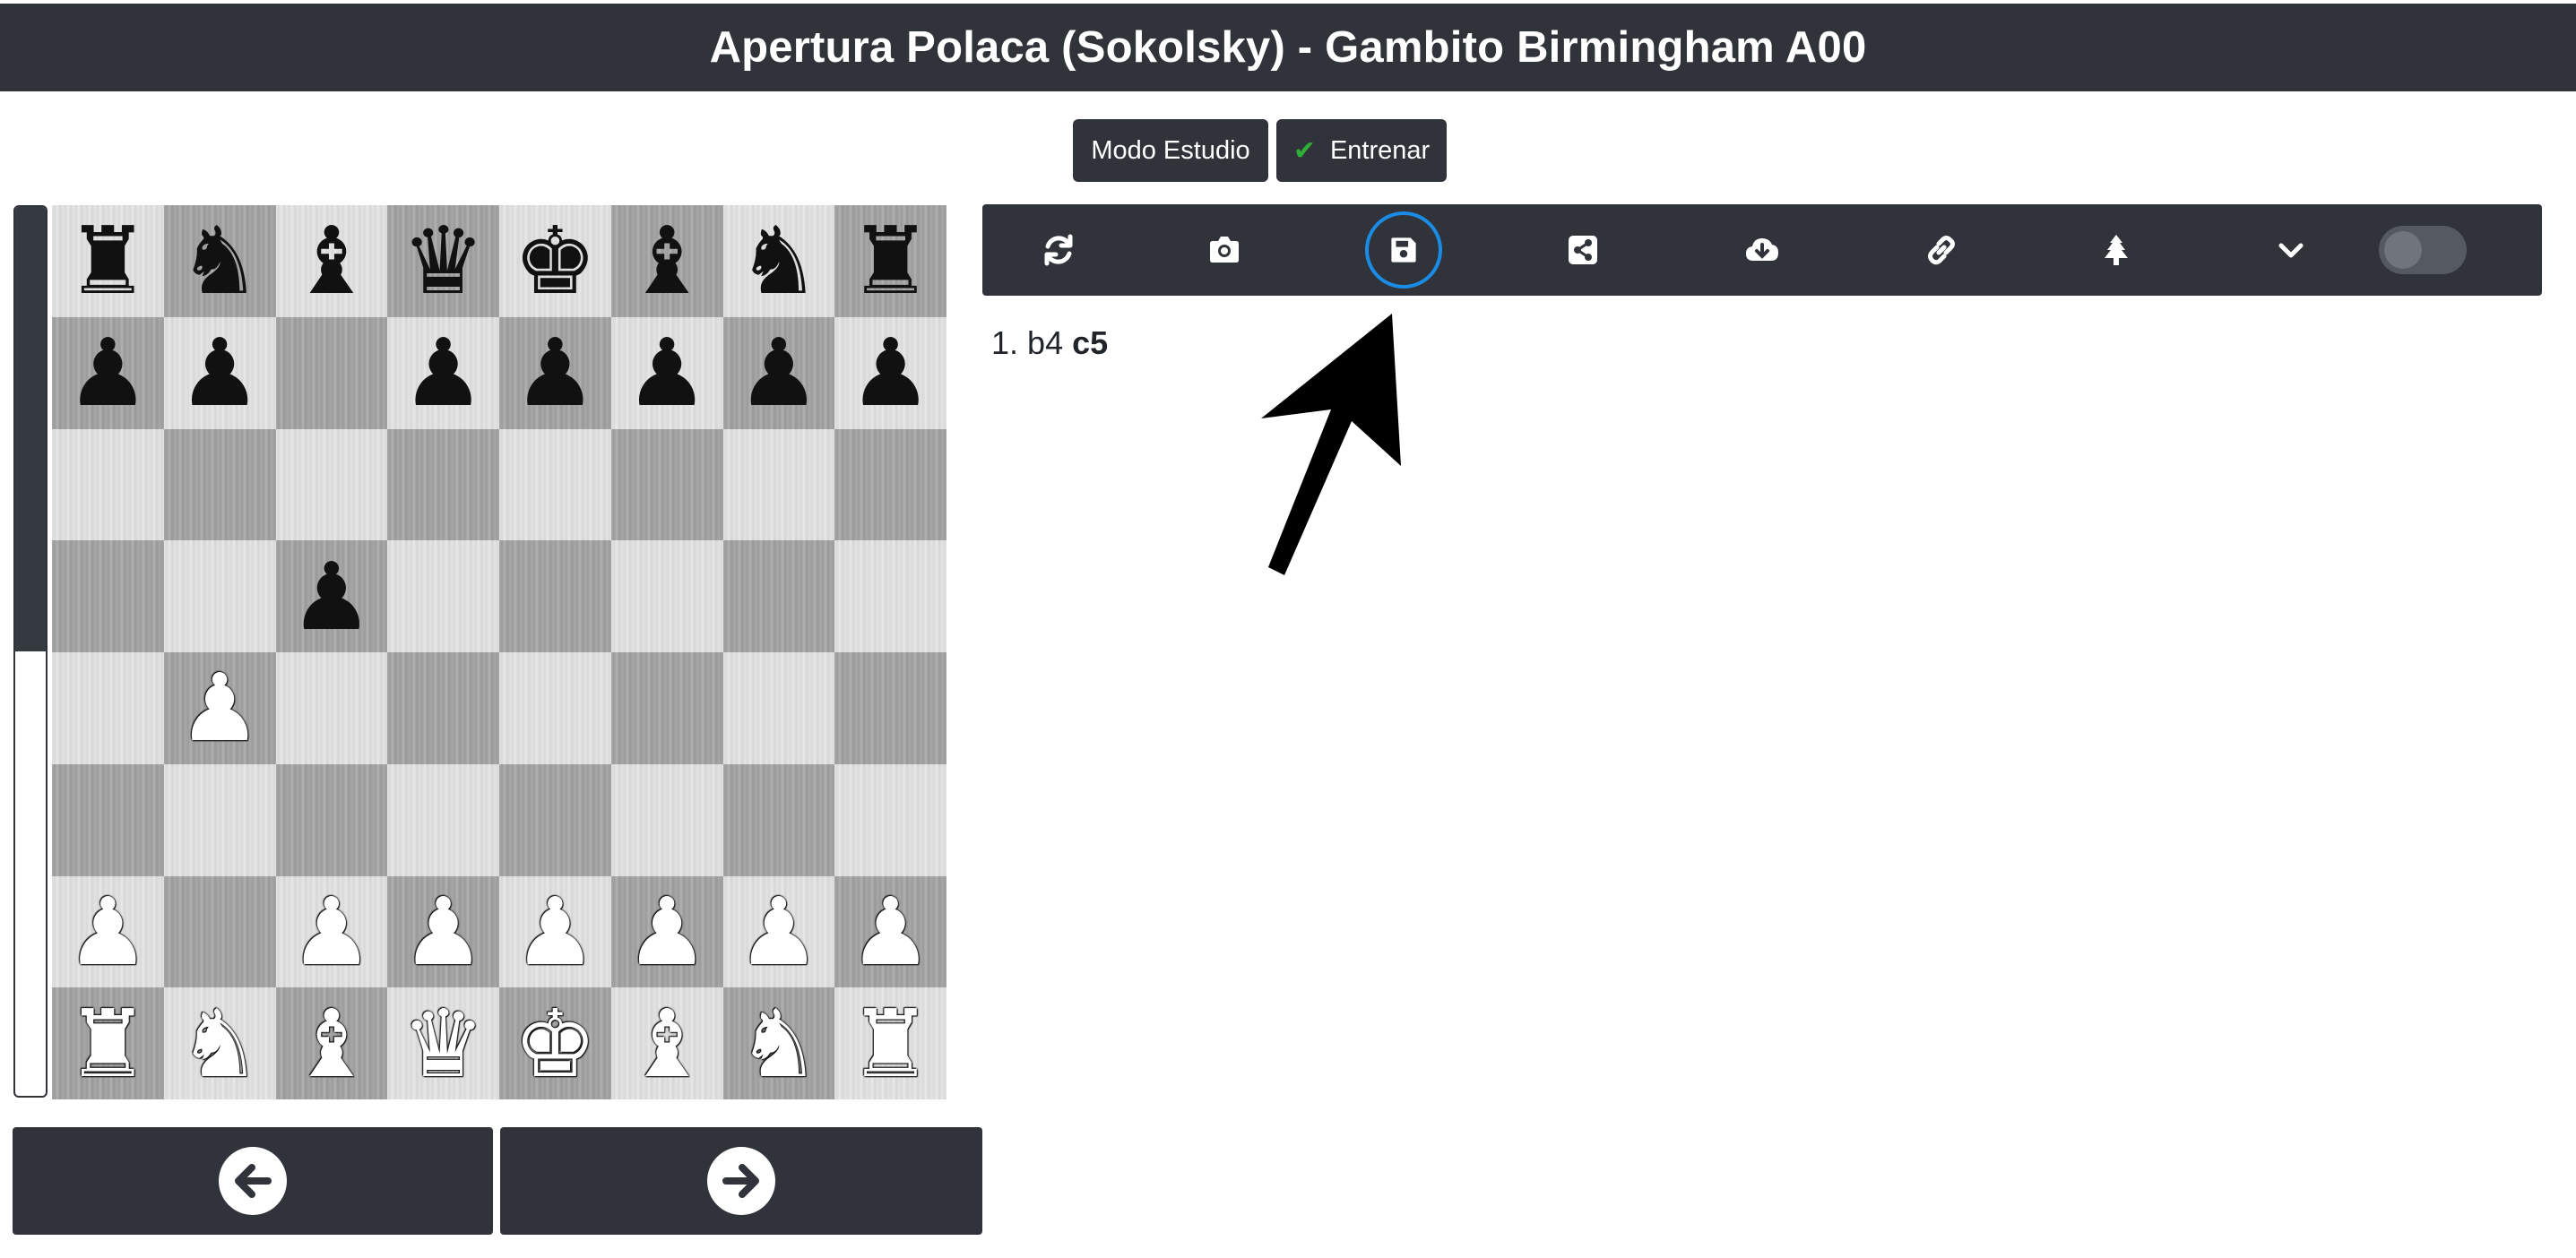 The width and height of the screenshot is (2576, 1258). What do you see at coordinates (1170, 150) in the screenshot?
I see `study-mode-button: Modo Estudio` at bounding box center [1170, 150].